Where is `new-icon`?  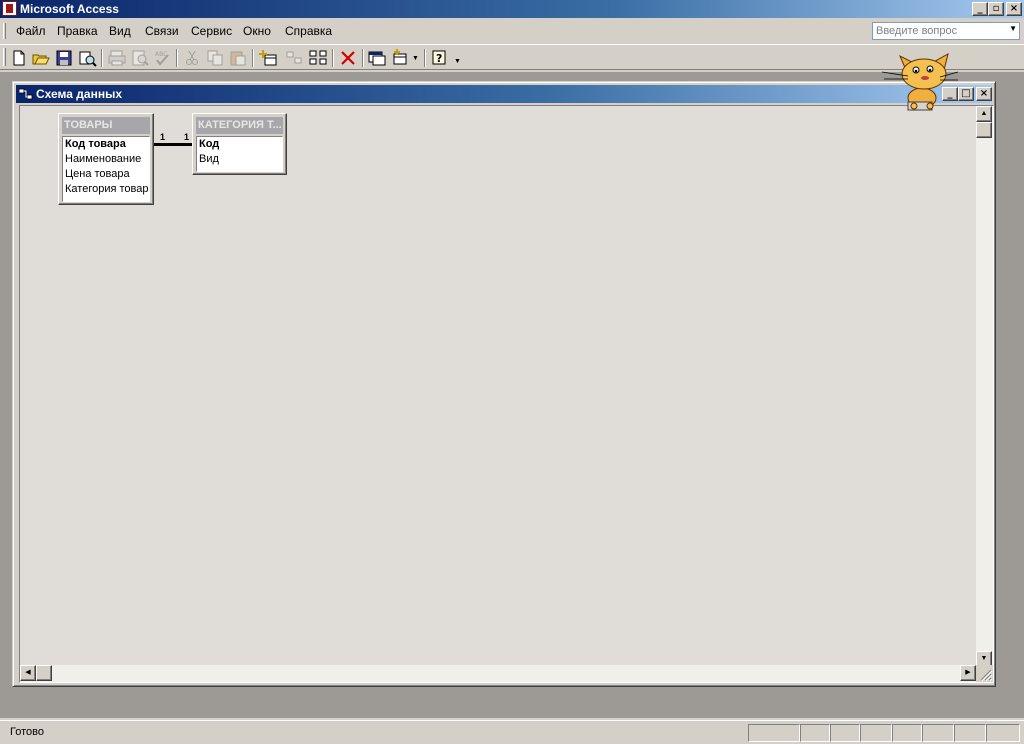
new-icon is located at coordinates (19, 58).